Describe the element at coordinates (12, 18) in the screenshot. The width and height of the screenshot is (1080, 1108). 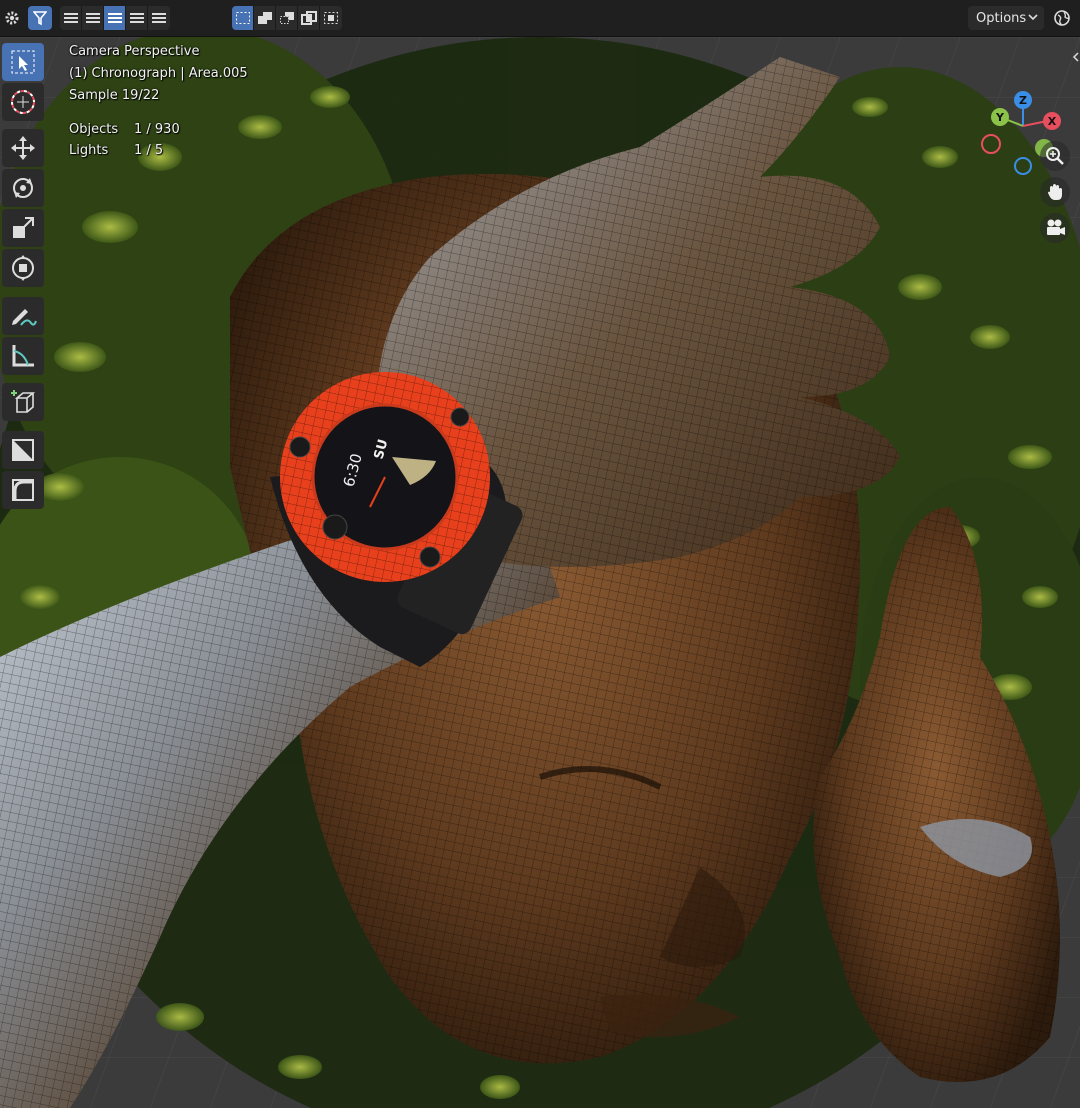
I see `gear-icon` at that location.